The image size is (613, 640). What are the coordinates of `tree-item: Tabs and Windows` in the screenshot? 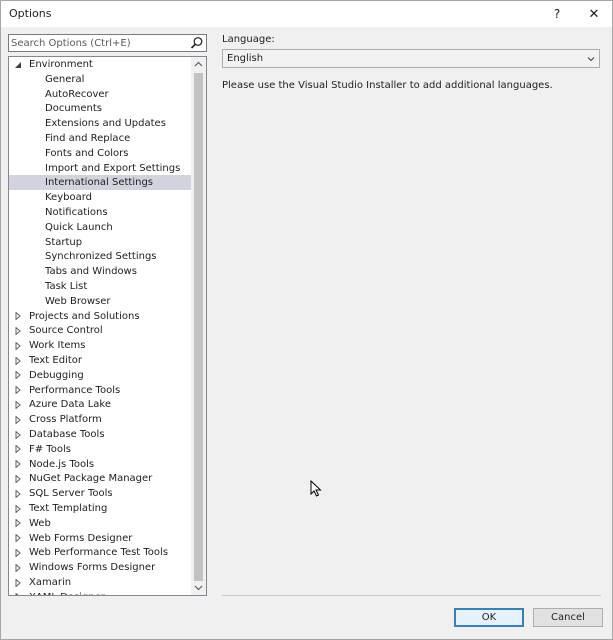 It's located at (100, 271).